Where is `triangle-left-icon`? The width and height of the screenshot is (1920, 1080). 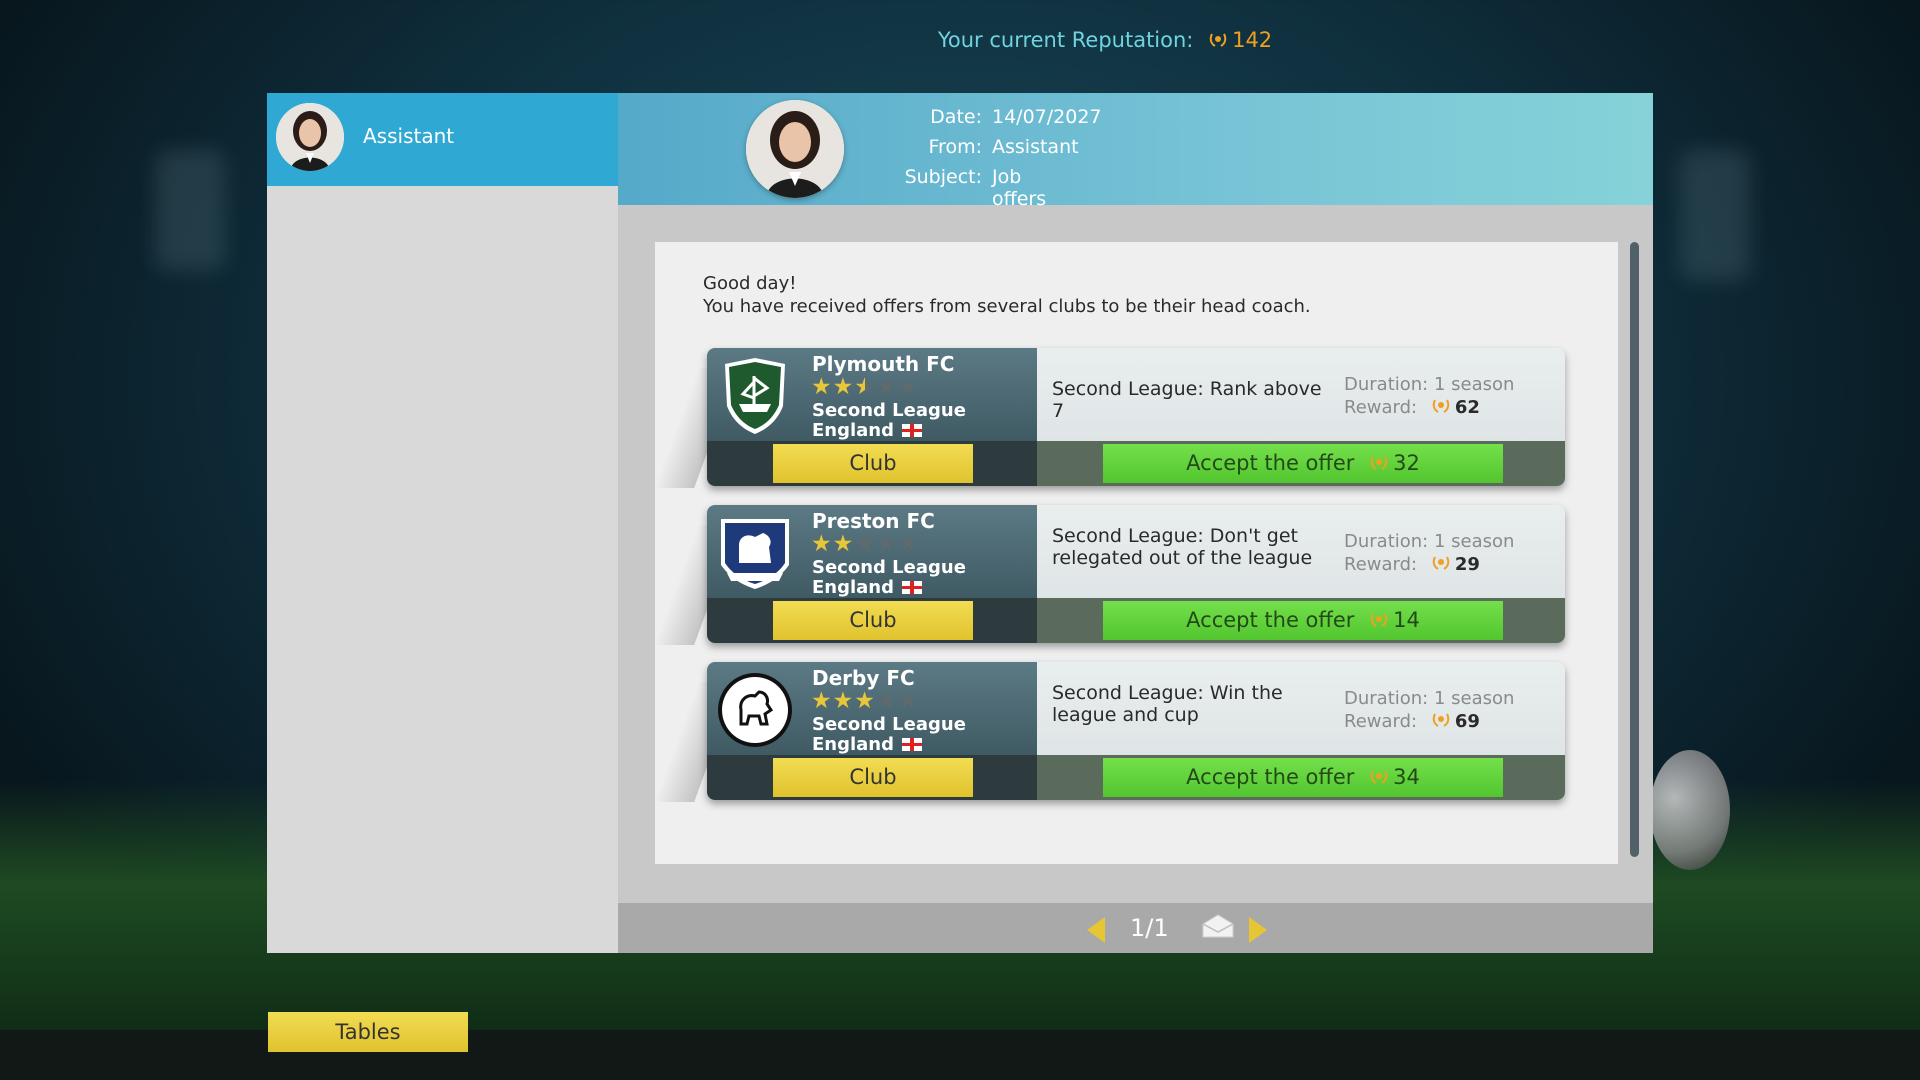 triangle-left-icon is located at coordinates (1096, 930).